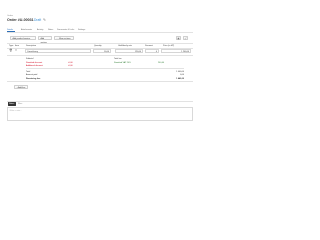 The image size is (320, 240). I want to click on add-line-label: Add line, so click(22, 88).